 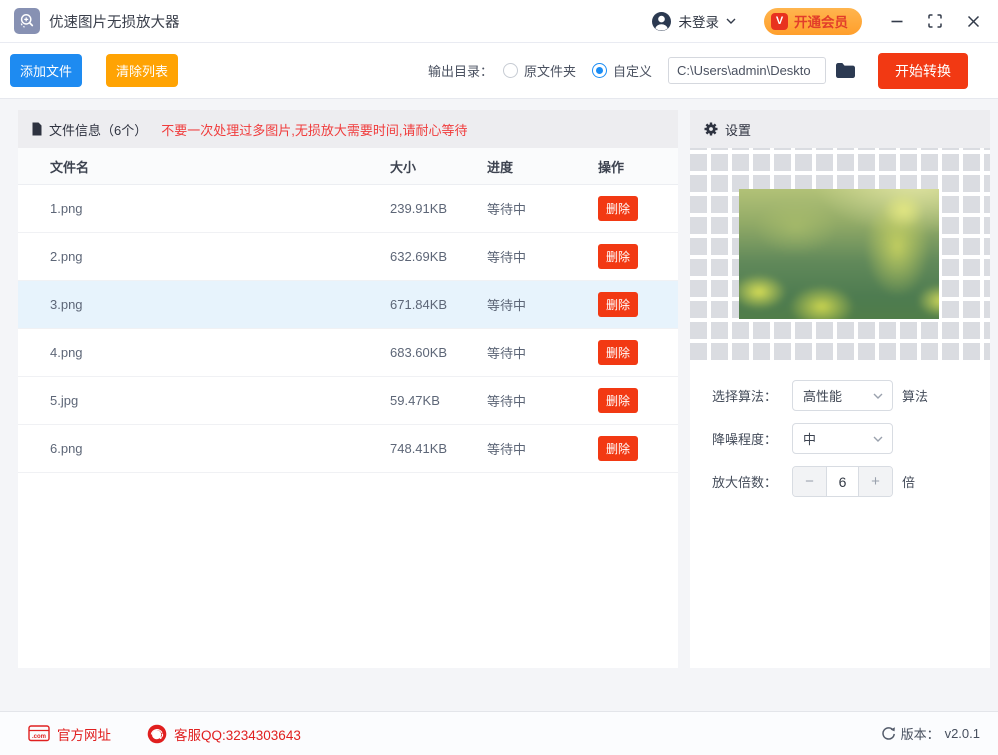 I want to click on qq-support-label: 客服QQ:3234303643, so click(x=237, y=735).